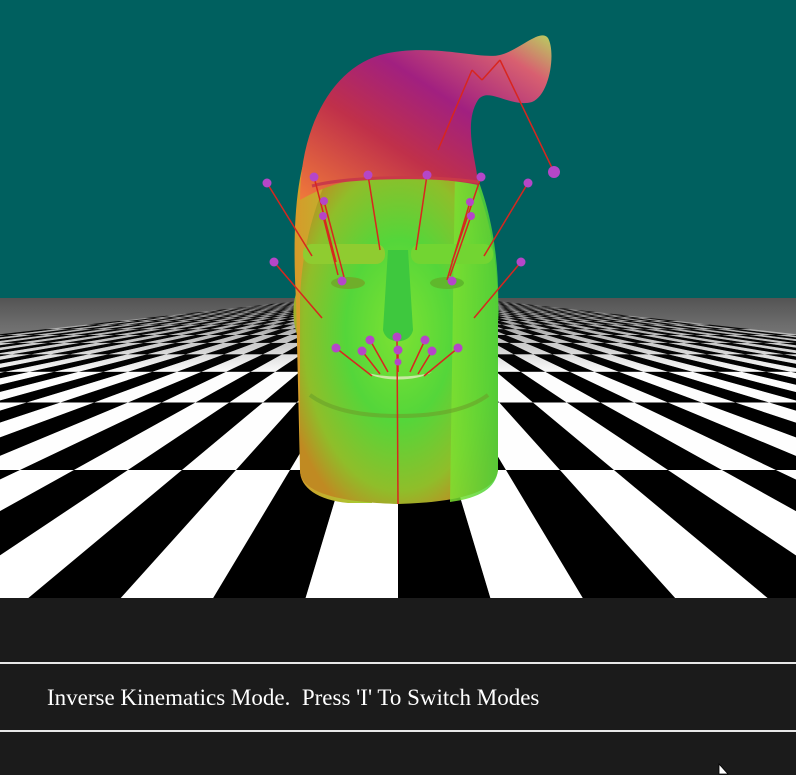 Image resolution: width=796 pixels, height=775 pixels. What do you see at coordinates (725, 769) in the screenshot?
I see `mouse-pointer-icon` at bounding box center [725, 769].